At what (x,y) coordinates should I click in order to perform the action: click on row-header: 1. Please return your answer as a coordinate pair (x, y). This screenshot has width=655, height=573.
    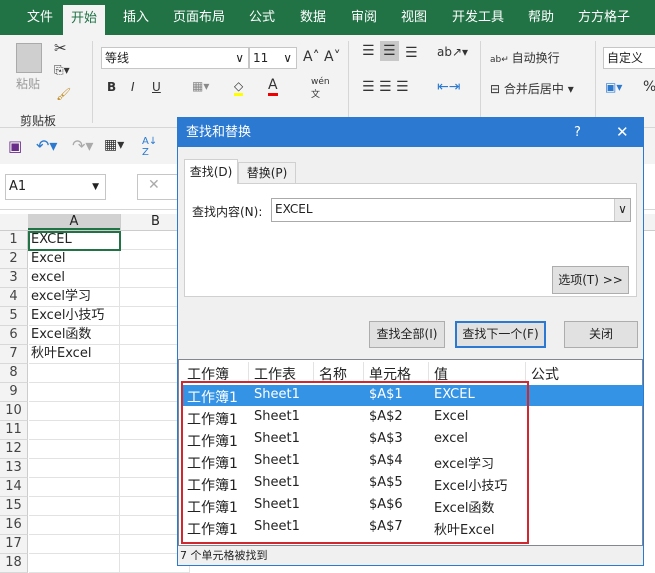
    Looking at the image, I should click on (14, 240).